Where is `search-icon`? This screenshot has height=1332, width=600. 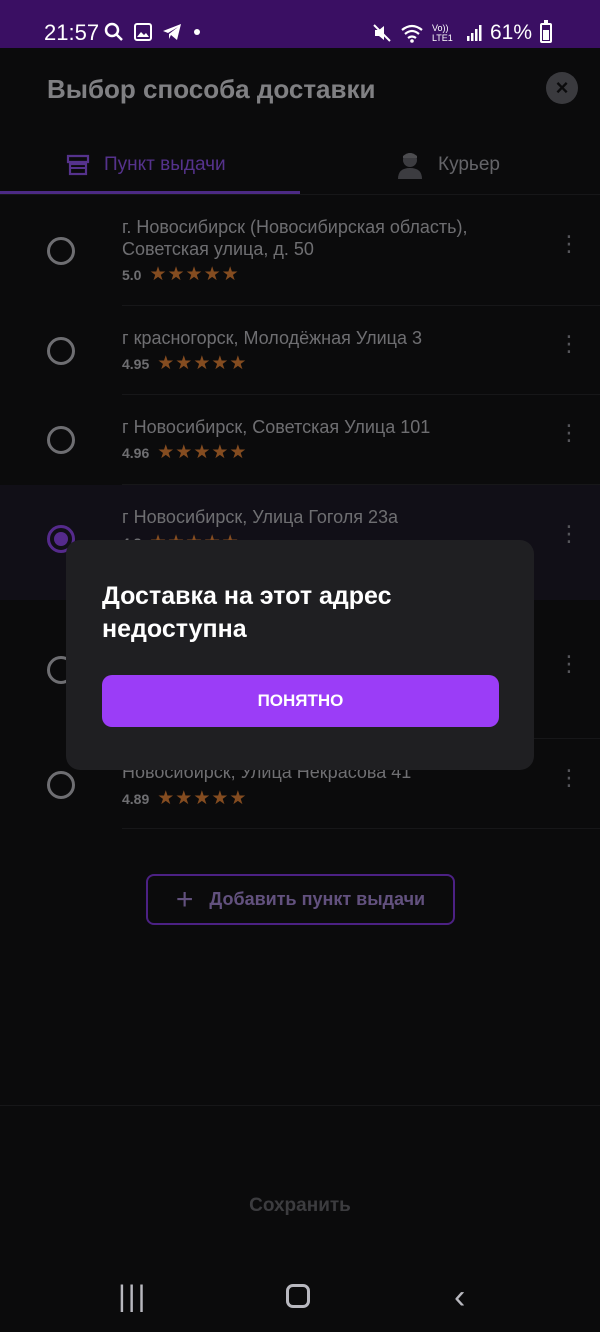
search-icon is located at coordinates (113, 31).